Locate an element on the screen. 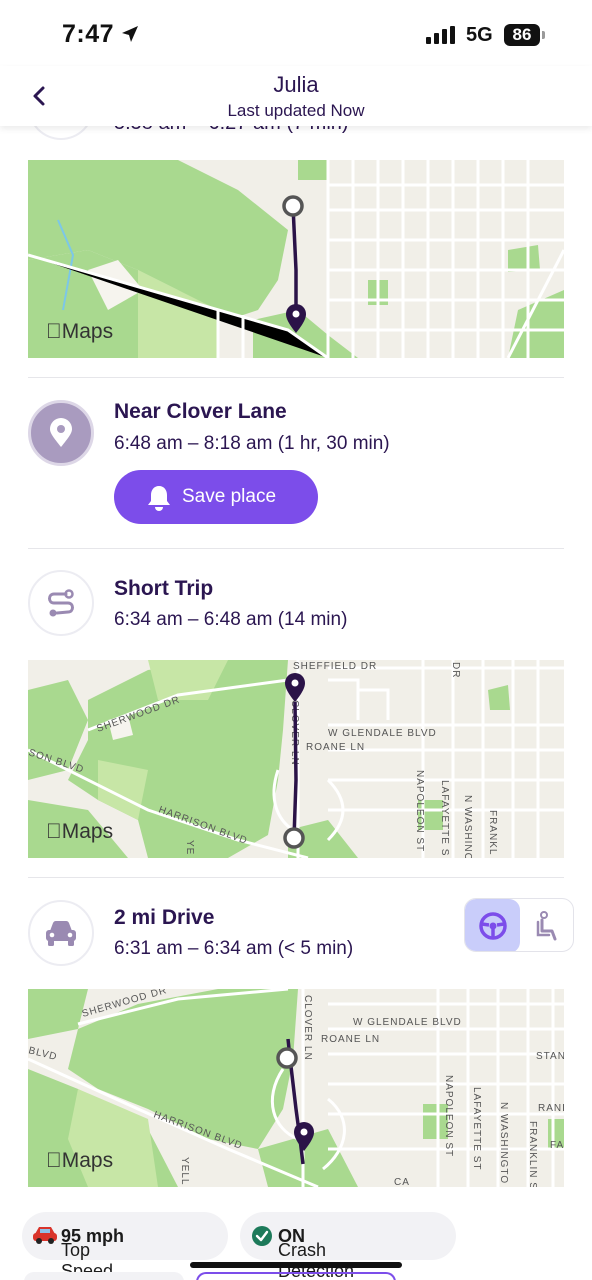 Image resolution: width=592 pixels, height=1280 pixels. network-type: 5G is located at coordinates (479, 35).